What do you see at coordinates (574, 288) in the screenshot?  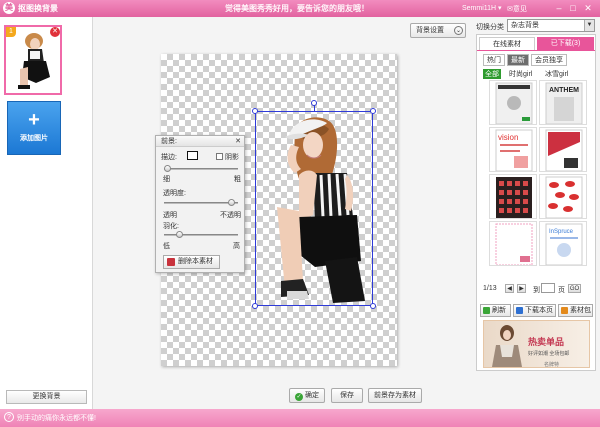 I see `go-button: GO` at bounding box center [574, 288].